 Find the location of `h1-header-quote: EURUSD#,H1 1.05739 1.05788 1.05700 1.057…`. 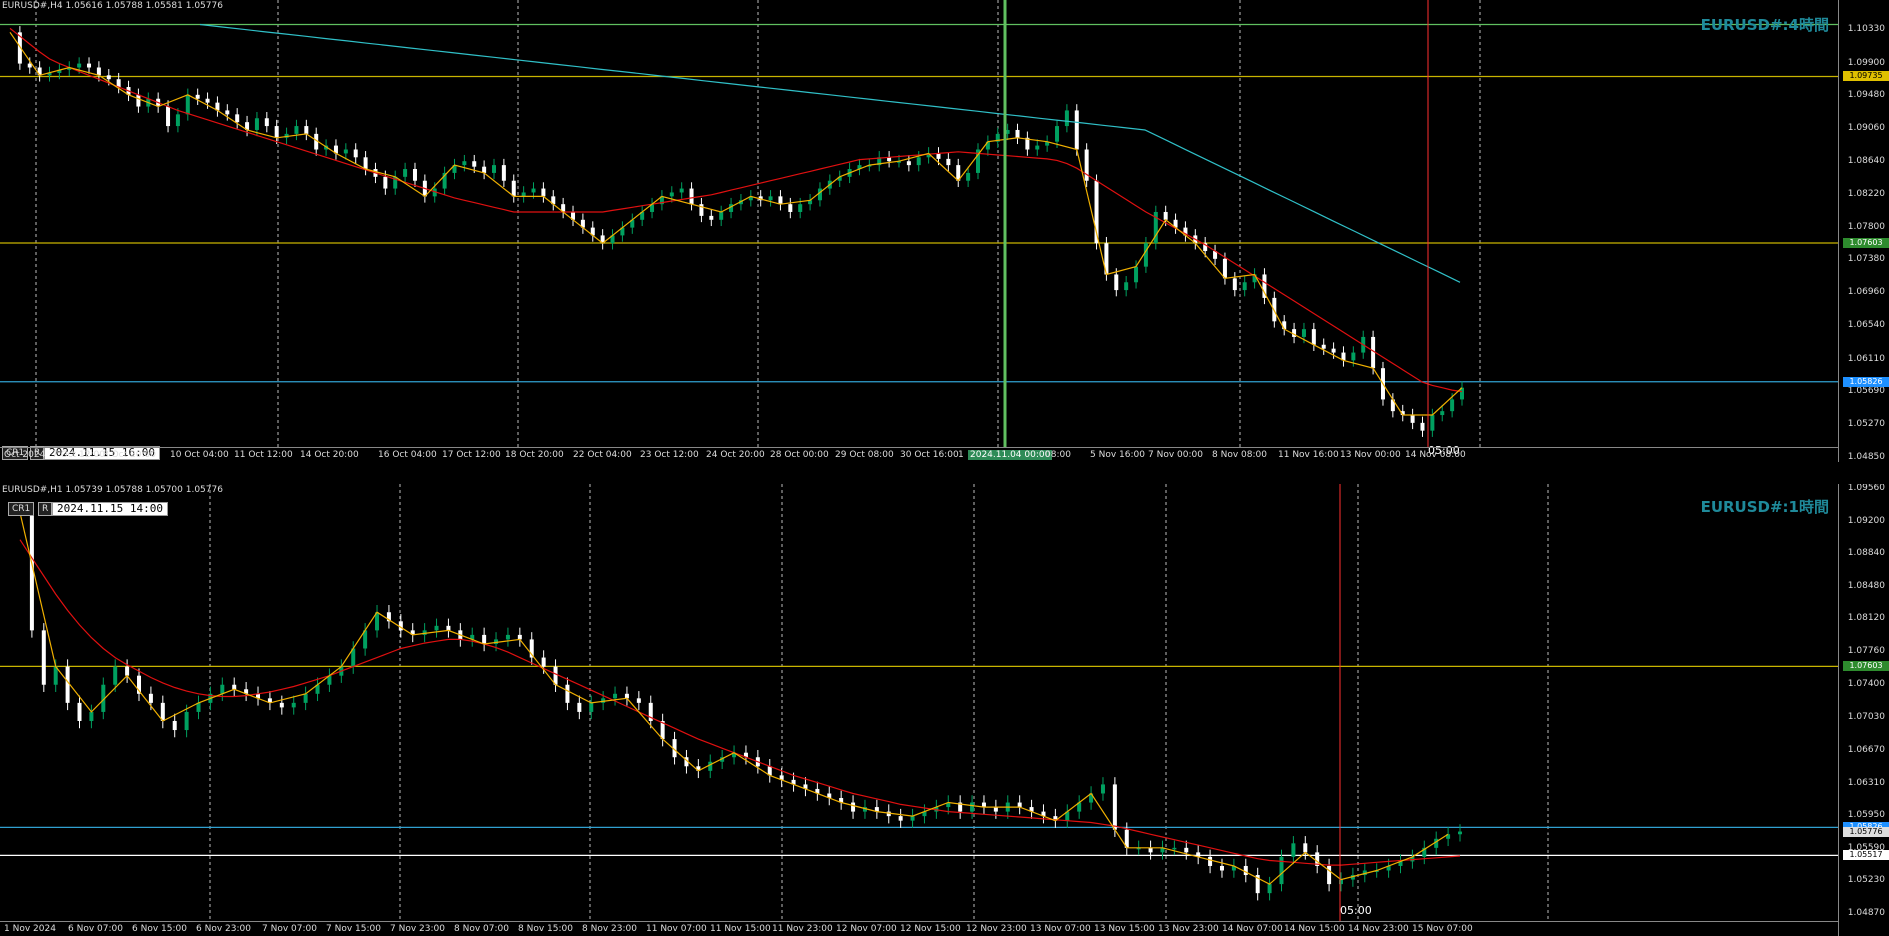

h1-header-quote: EURUSD#,H1 1.05739 1.05788 1.05700 1.057… is located at coordinates (112, 490).